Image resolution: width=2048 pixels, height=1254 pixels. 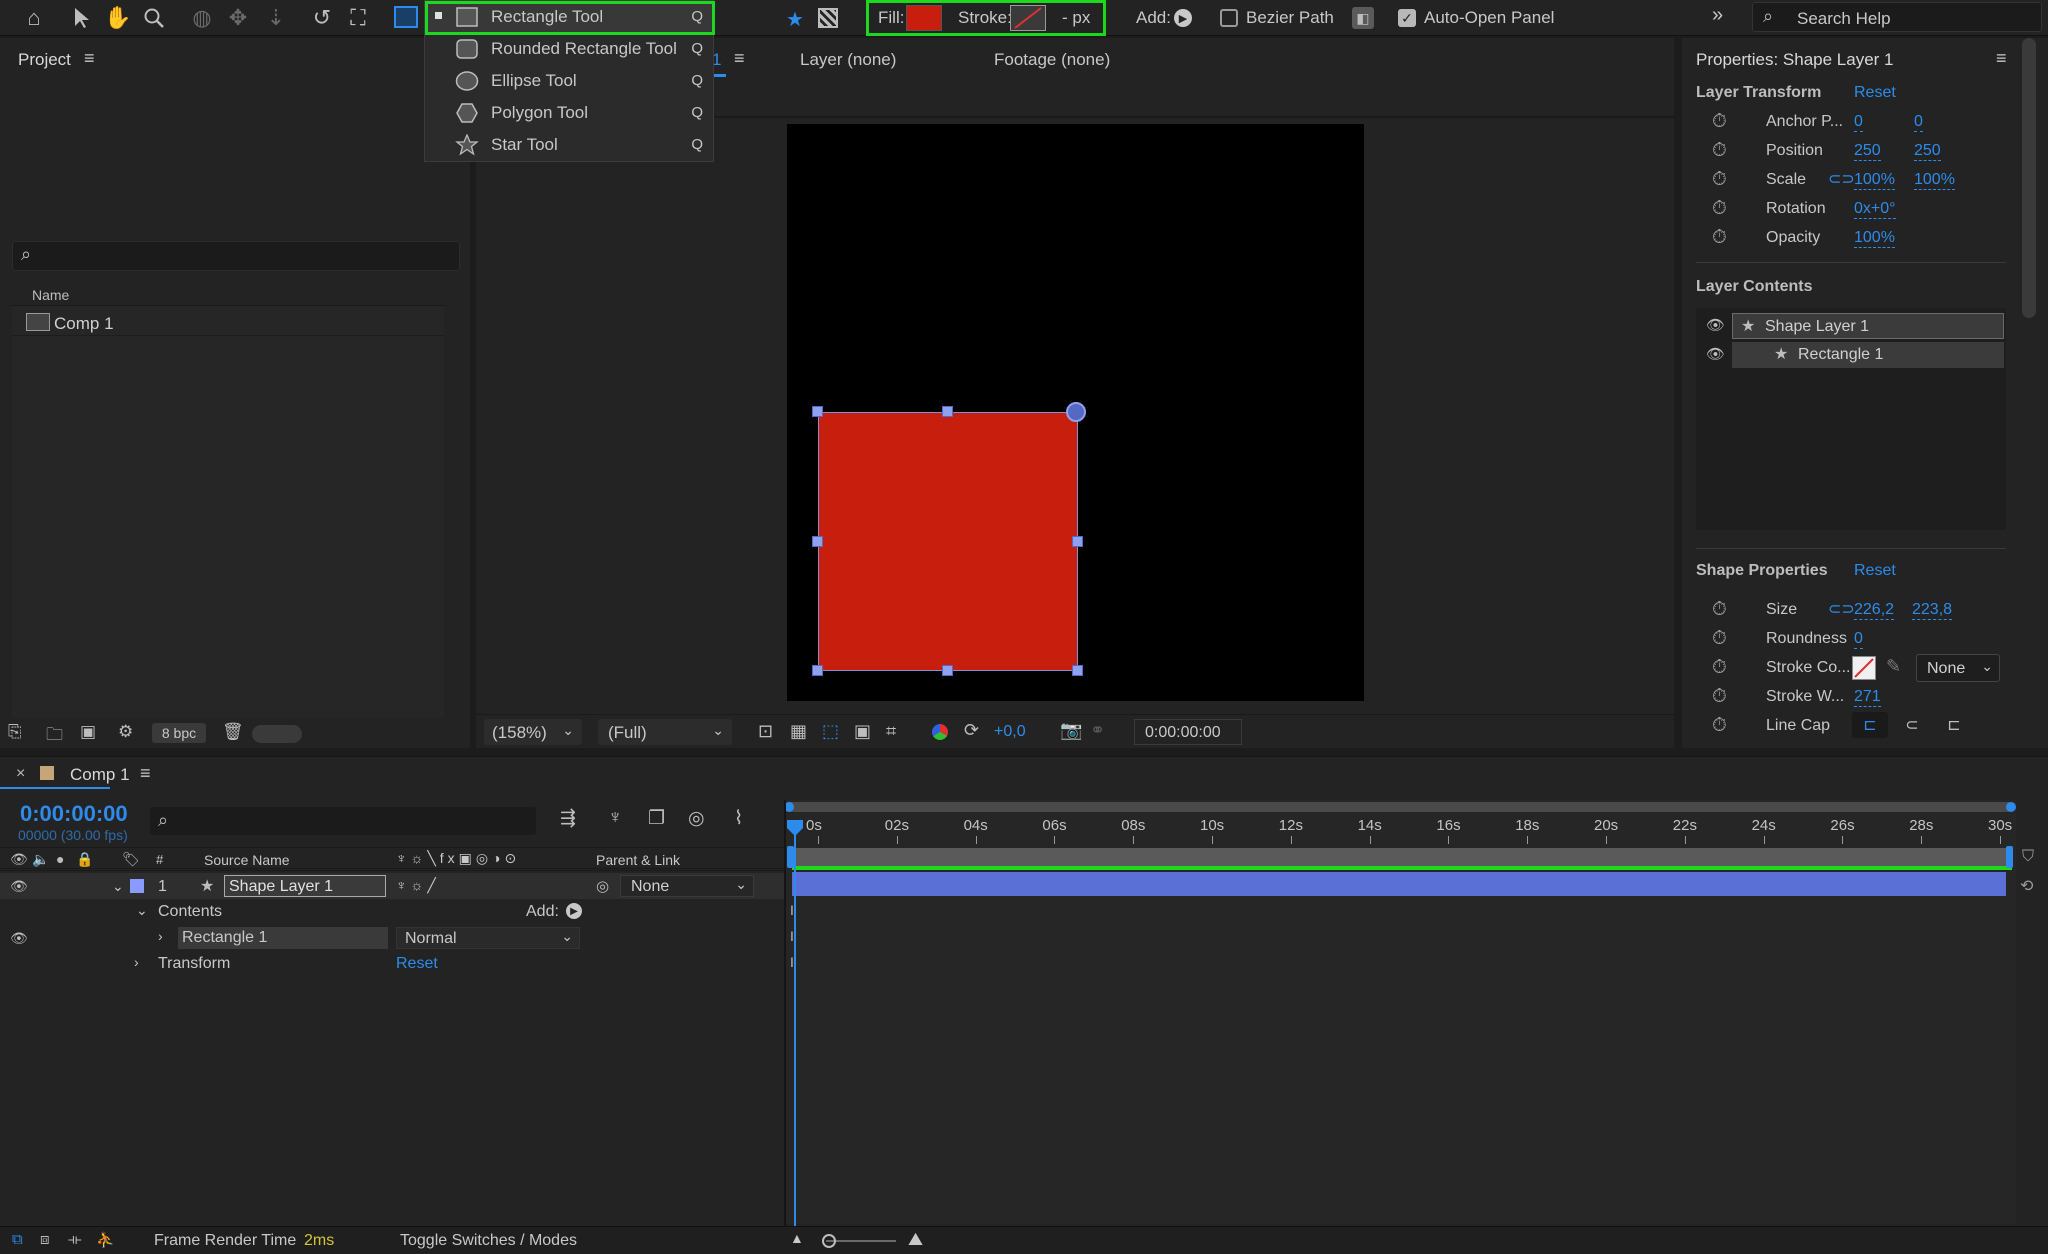 I want to click on playhead-line, so click(x=795, y=1023).